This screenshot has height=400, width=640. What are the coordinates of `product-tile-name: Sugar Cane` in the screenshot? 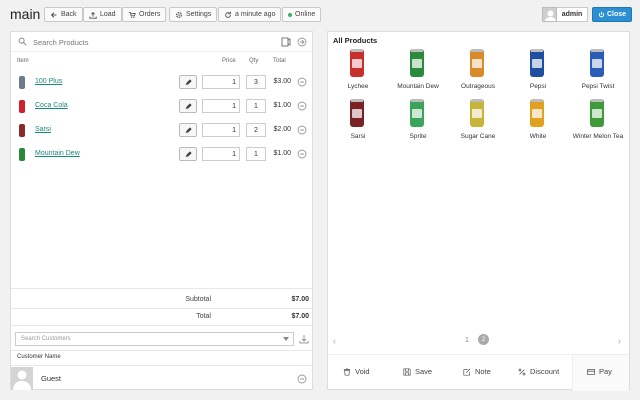 It's located at (478, 136).